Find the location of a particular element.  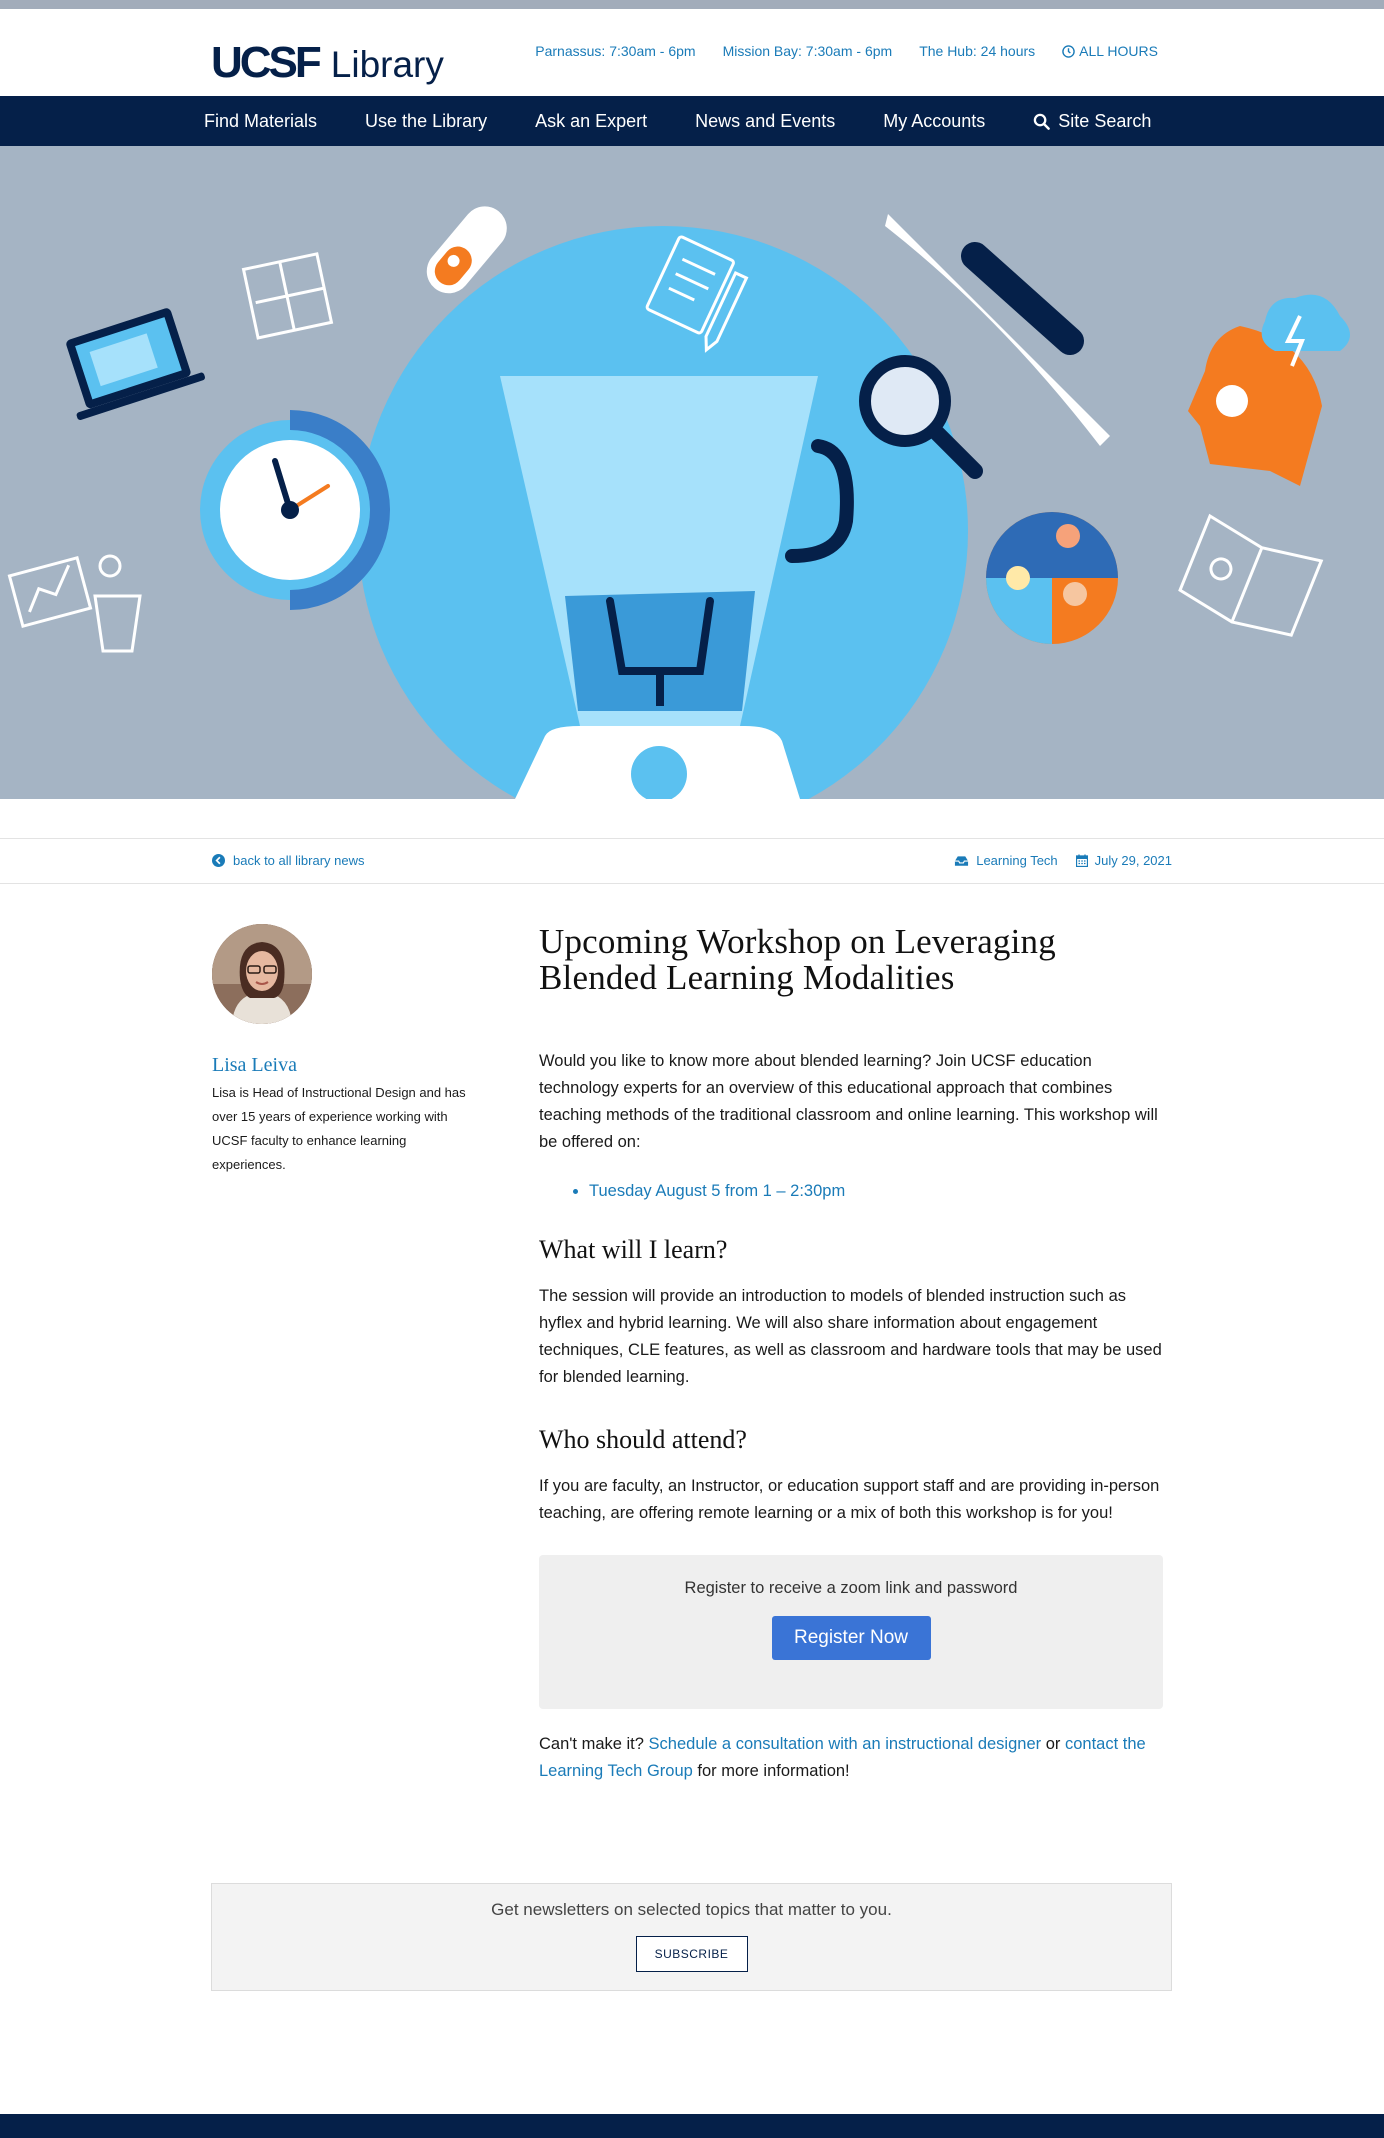

search-icon is located at coordinates (1042, 121).